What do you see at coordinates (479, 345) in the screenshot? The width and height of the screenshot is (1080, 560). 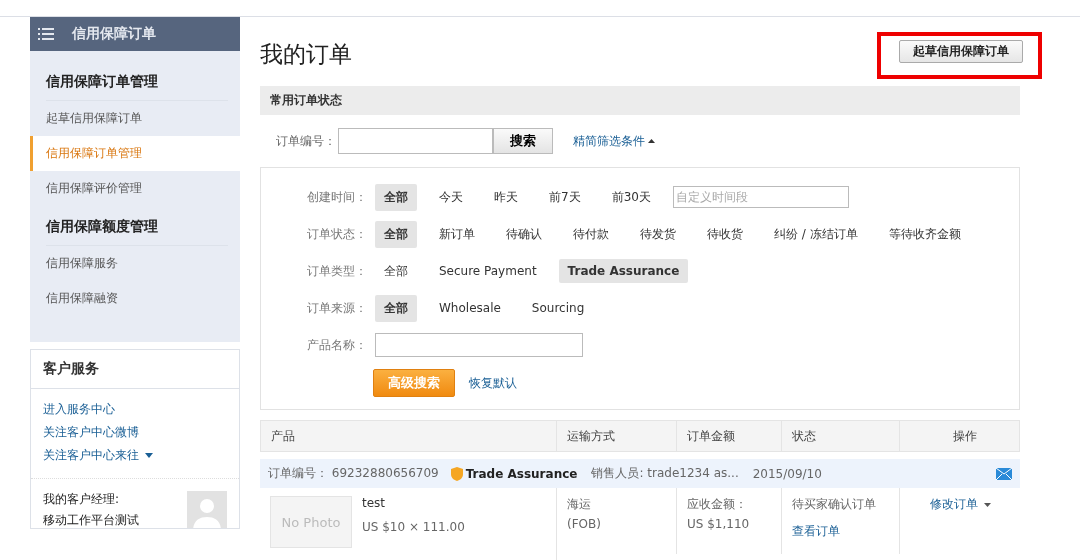 I see `product-name-field` at bounding box center [479, 345].